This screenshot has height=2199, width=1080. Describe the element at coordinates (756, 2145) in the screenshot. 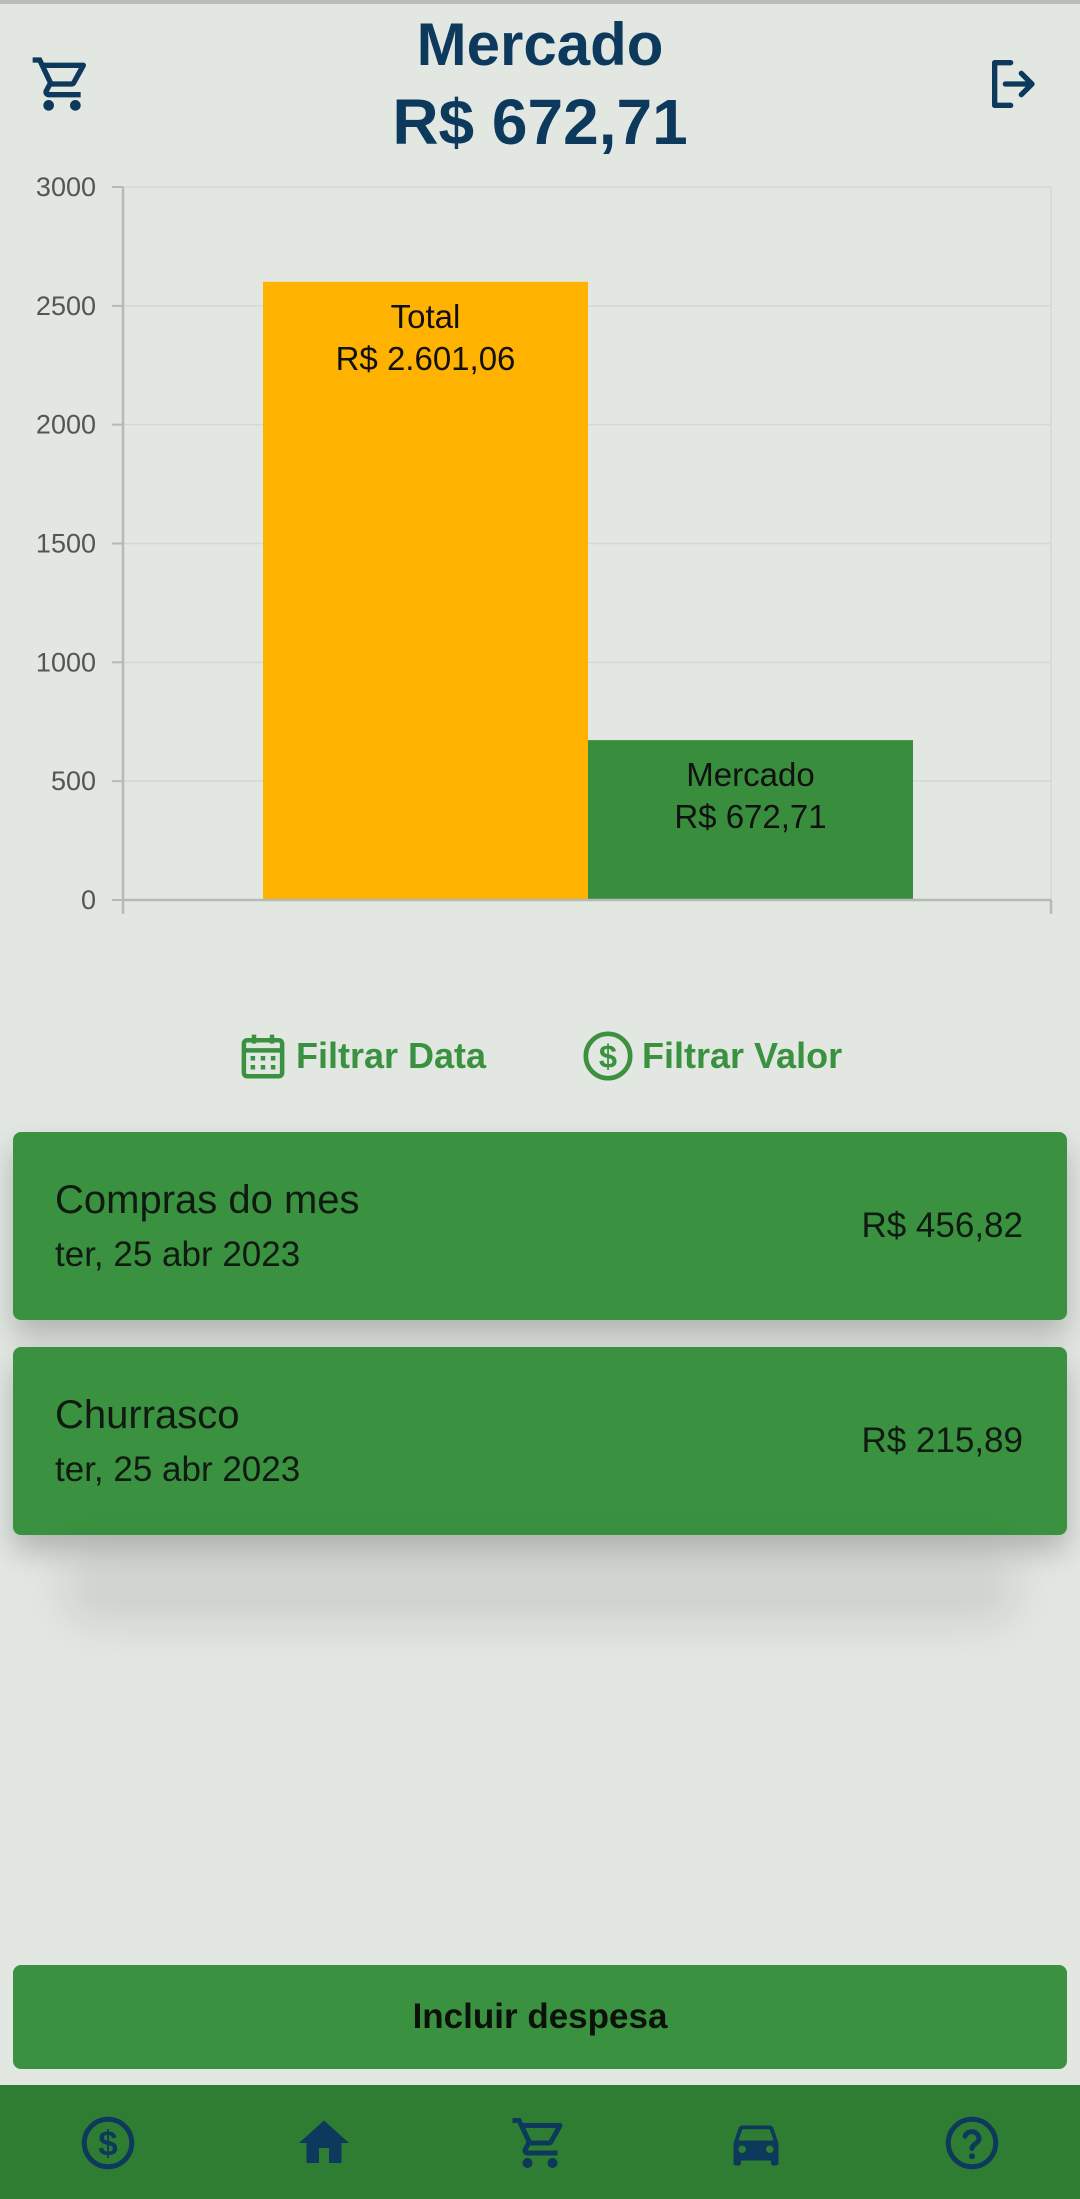

I see `car-icon` at that location.